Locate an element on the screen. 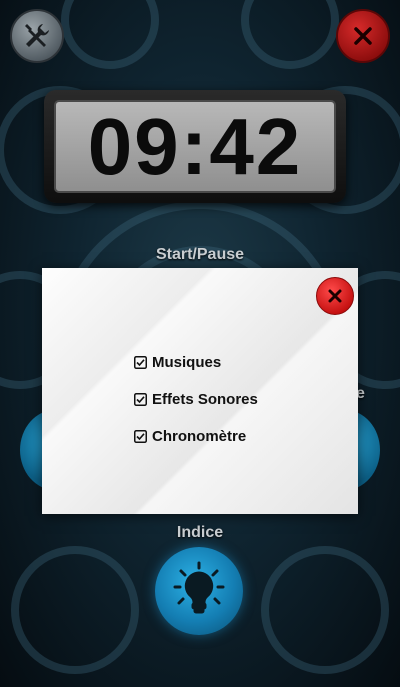  start-pause-label: Start/Pause is located at coordinates (200, 254).